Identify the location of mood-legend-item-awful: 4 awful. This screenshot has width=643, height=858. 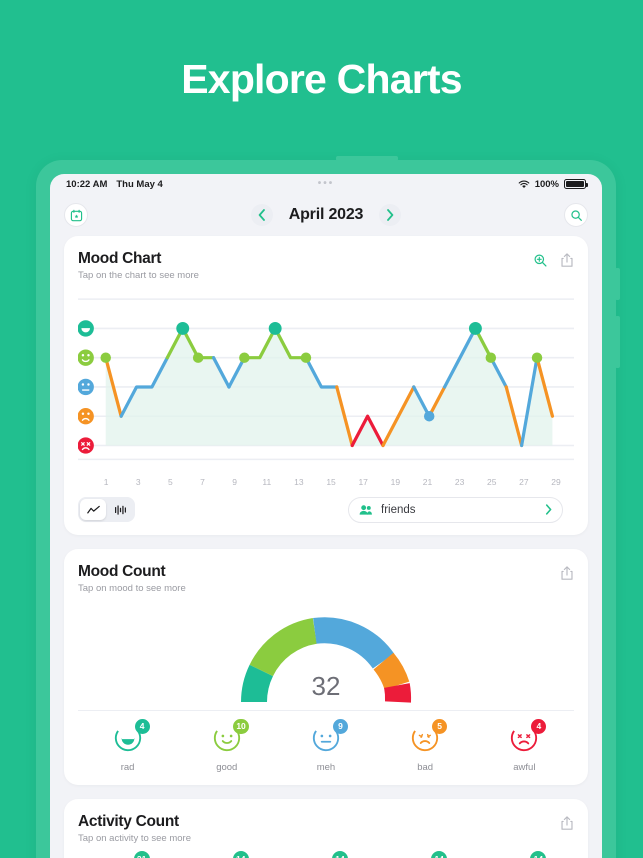
(524, 745).